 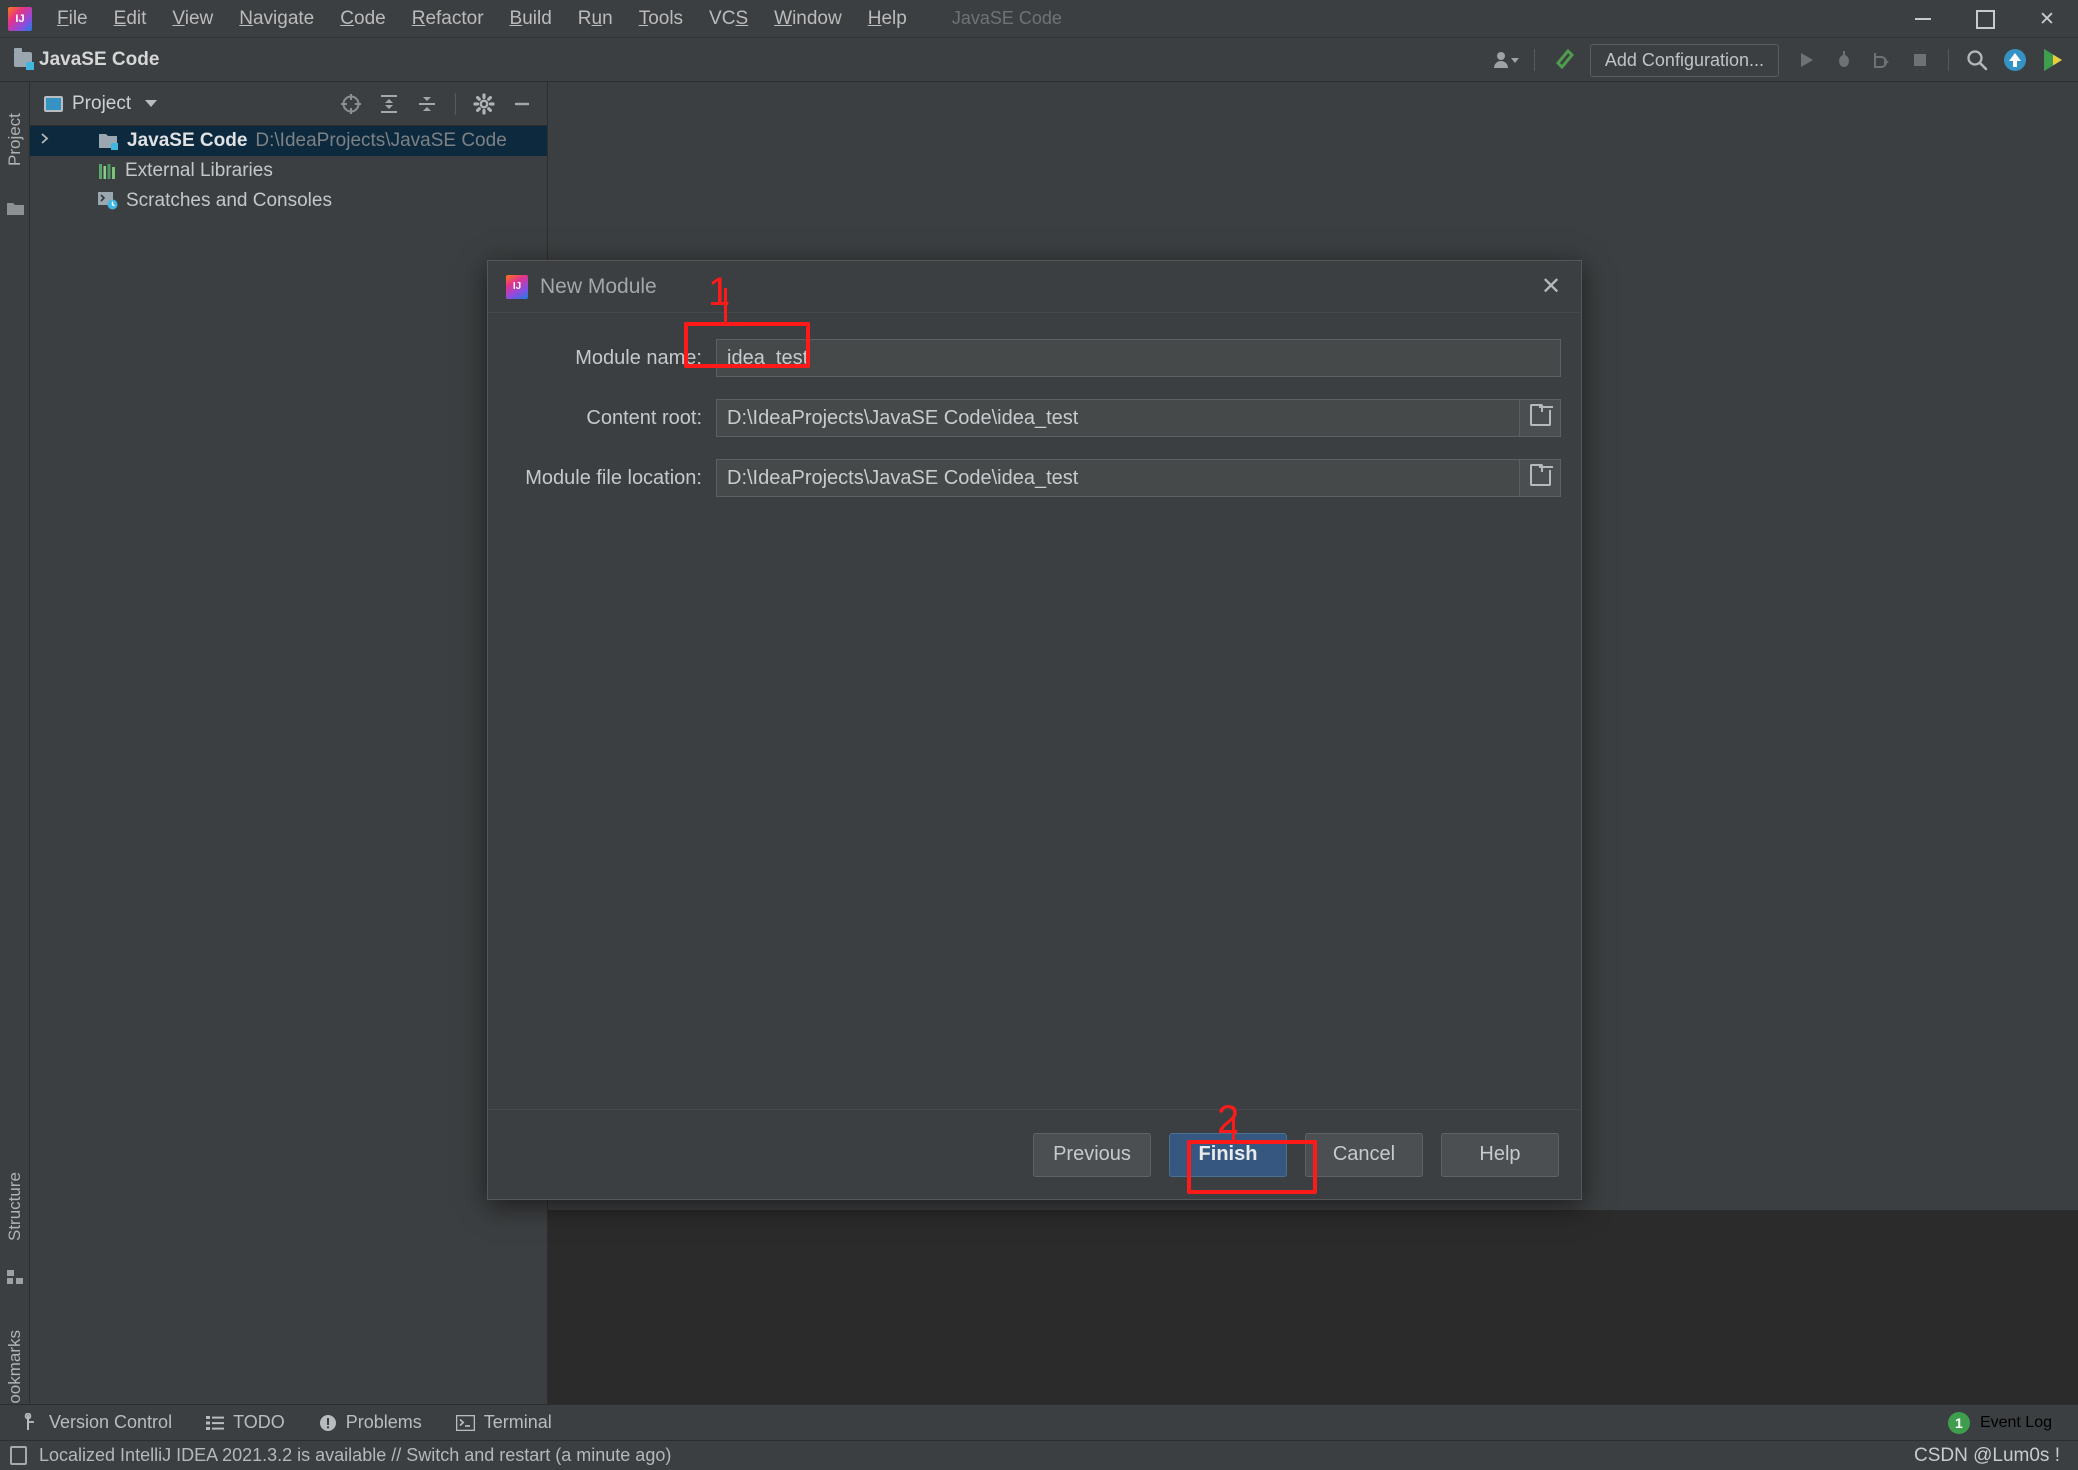 What do you see at coordinates (661, 19) in the screenshot?
I see `menu-item-tools: Tools` at bounding box center [661, 19].